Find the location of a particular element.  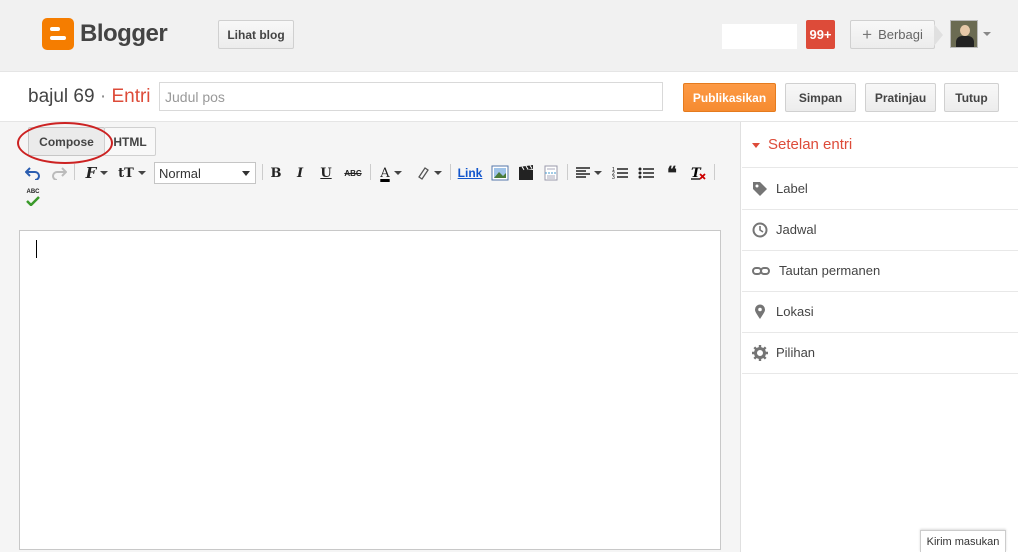

link-button: Link is located at coordinates (470, 173).